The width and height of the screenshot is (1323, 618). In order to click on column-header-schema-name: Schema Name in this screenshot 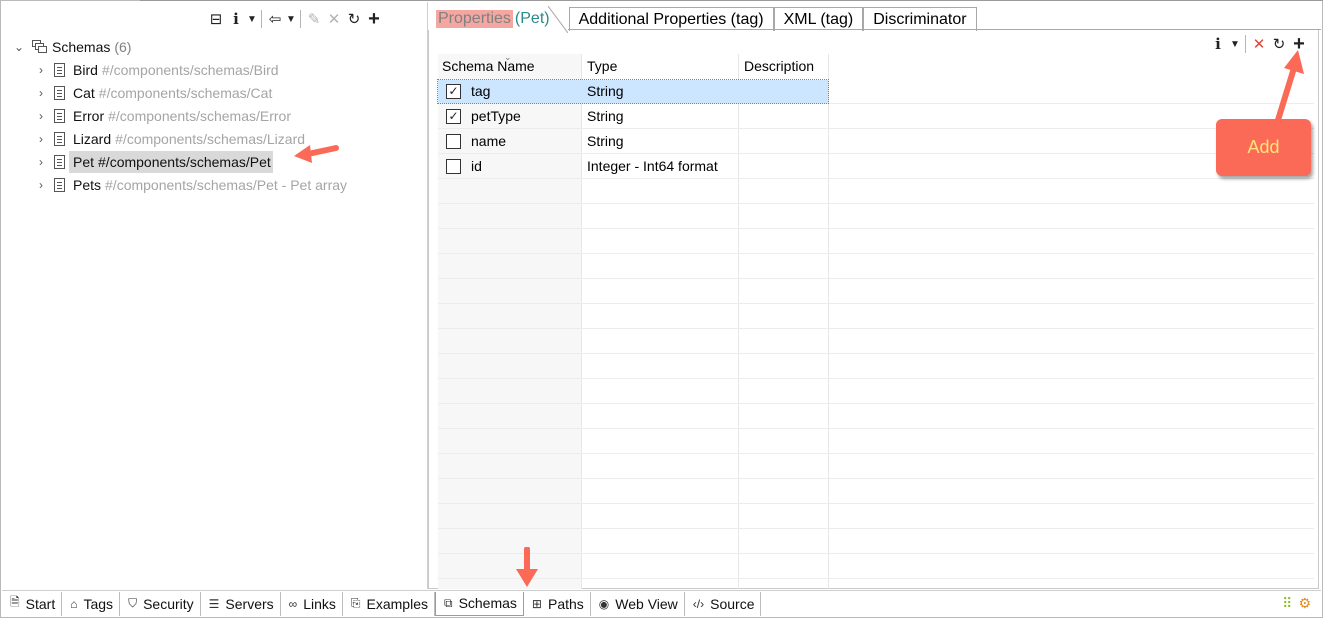, I will do `click(488, 66)`.